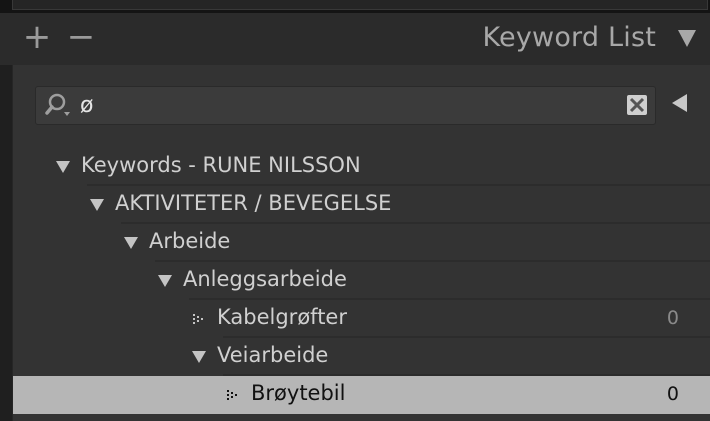 This screenshot has width=710, height=421. Describe the element at coordinates (273, 355) in the screenshot. I see `keyword-label: Veiarbeide` at that location.